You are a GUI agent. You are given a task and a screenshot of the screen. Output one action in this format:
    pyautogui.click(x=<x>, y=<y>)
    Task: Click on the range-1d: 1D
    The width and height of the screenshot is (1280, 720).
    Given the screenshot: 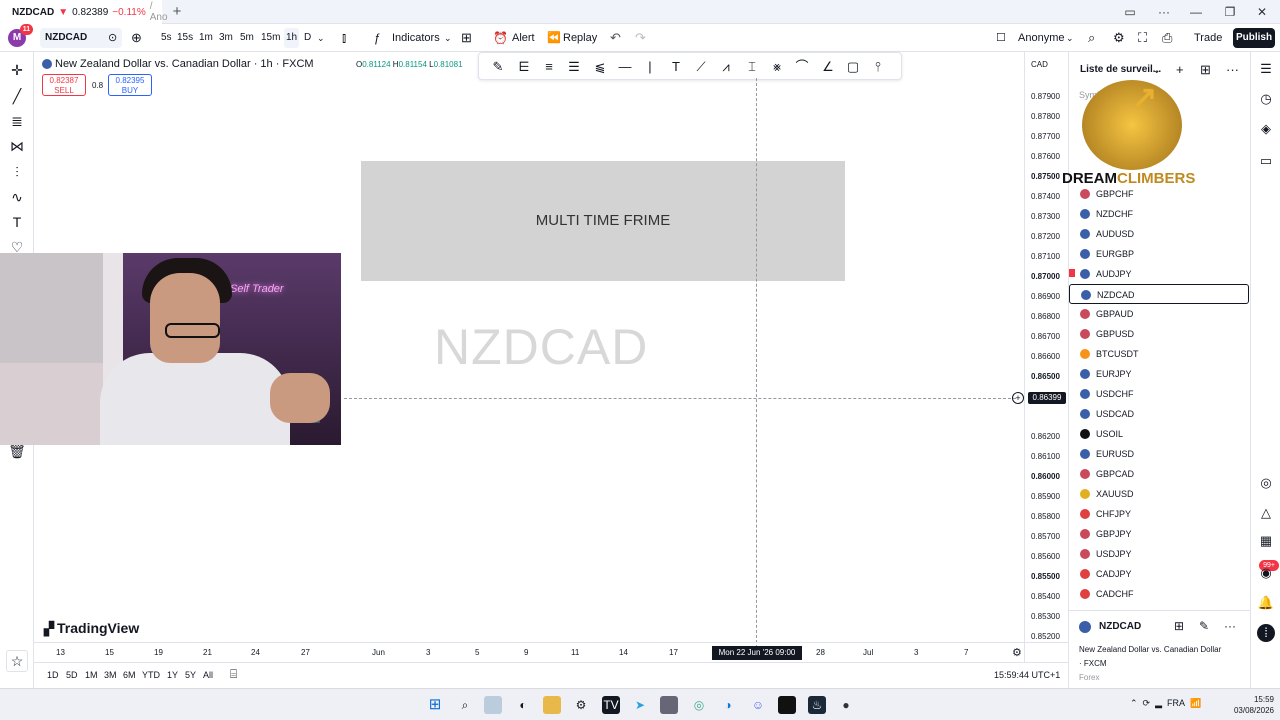 What is the action you would take?
    pyautogui.click(x=53, y=675)
    